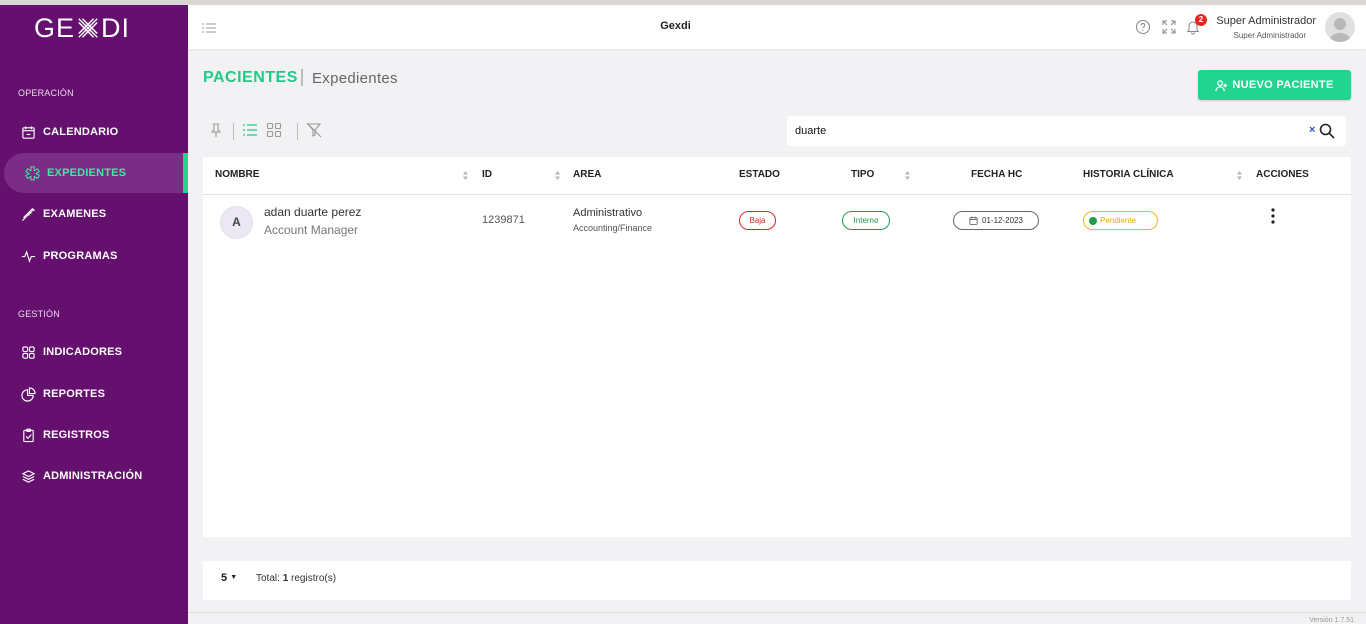  What do you see at coordinates (1283, 85) in the screenshot?
I see `new-patient-label: NUEVO PACIENTE` at bounding box center [1283, 85].